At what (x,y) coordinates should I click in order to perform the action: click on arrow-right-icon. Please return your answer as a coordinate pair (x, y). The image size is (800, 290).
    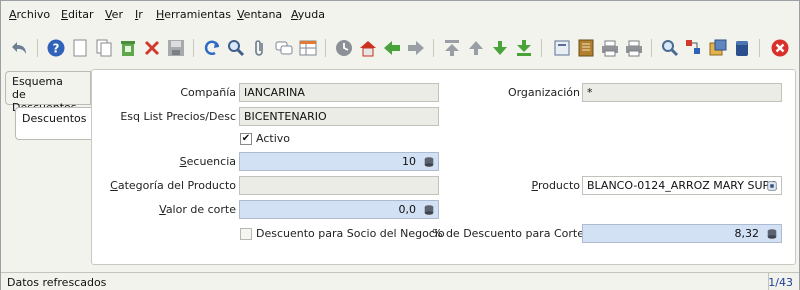
    Looking at the image, I should click on (416, 48).